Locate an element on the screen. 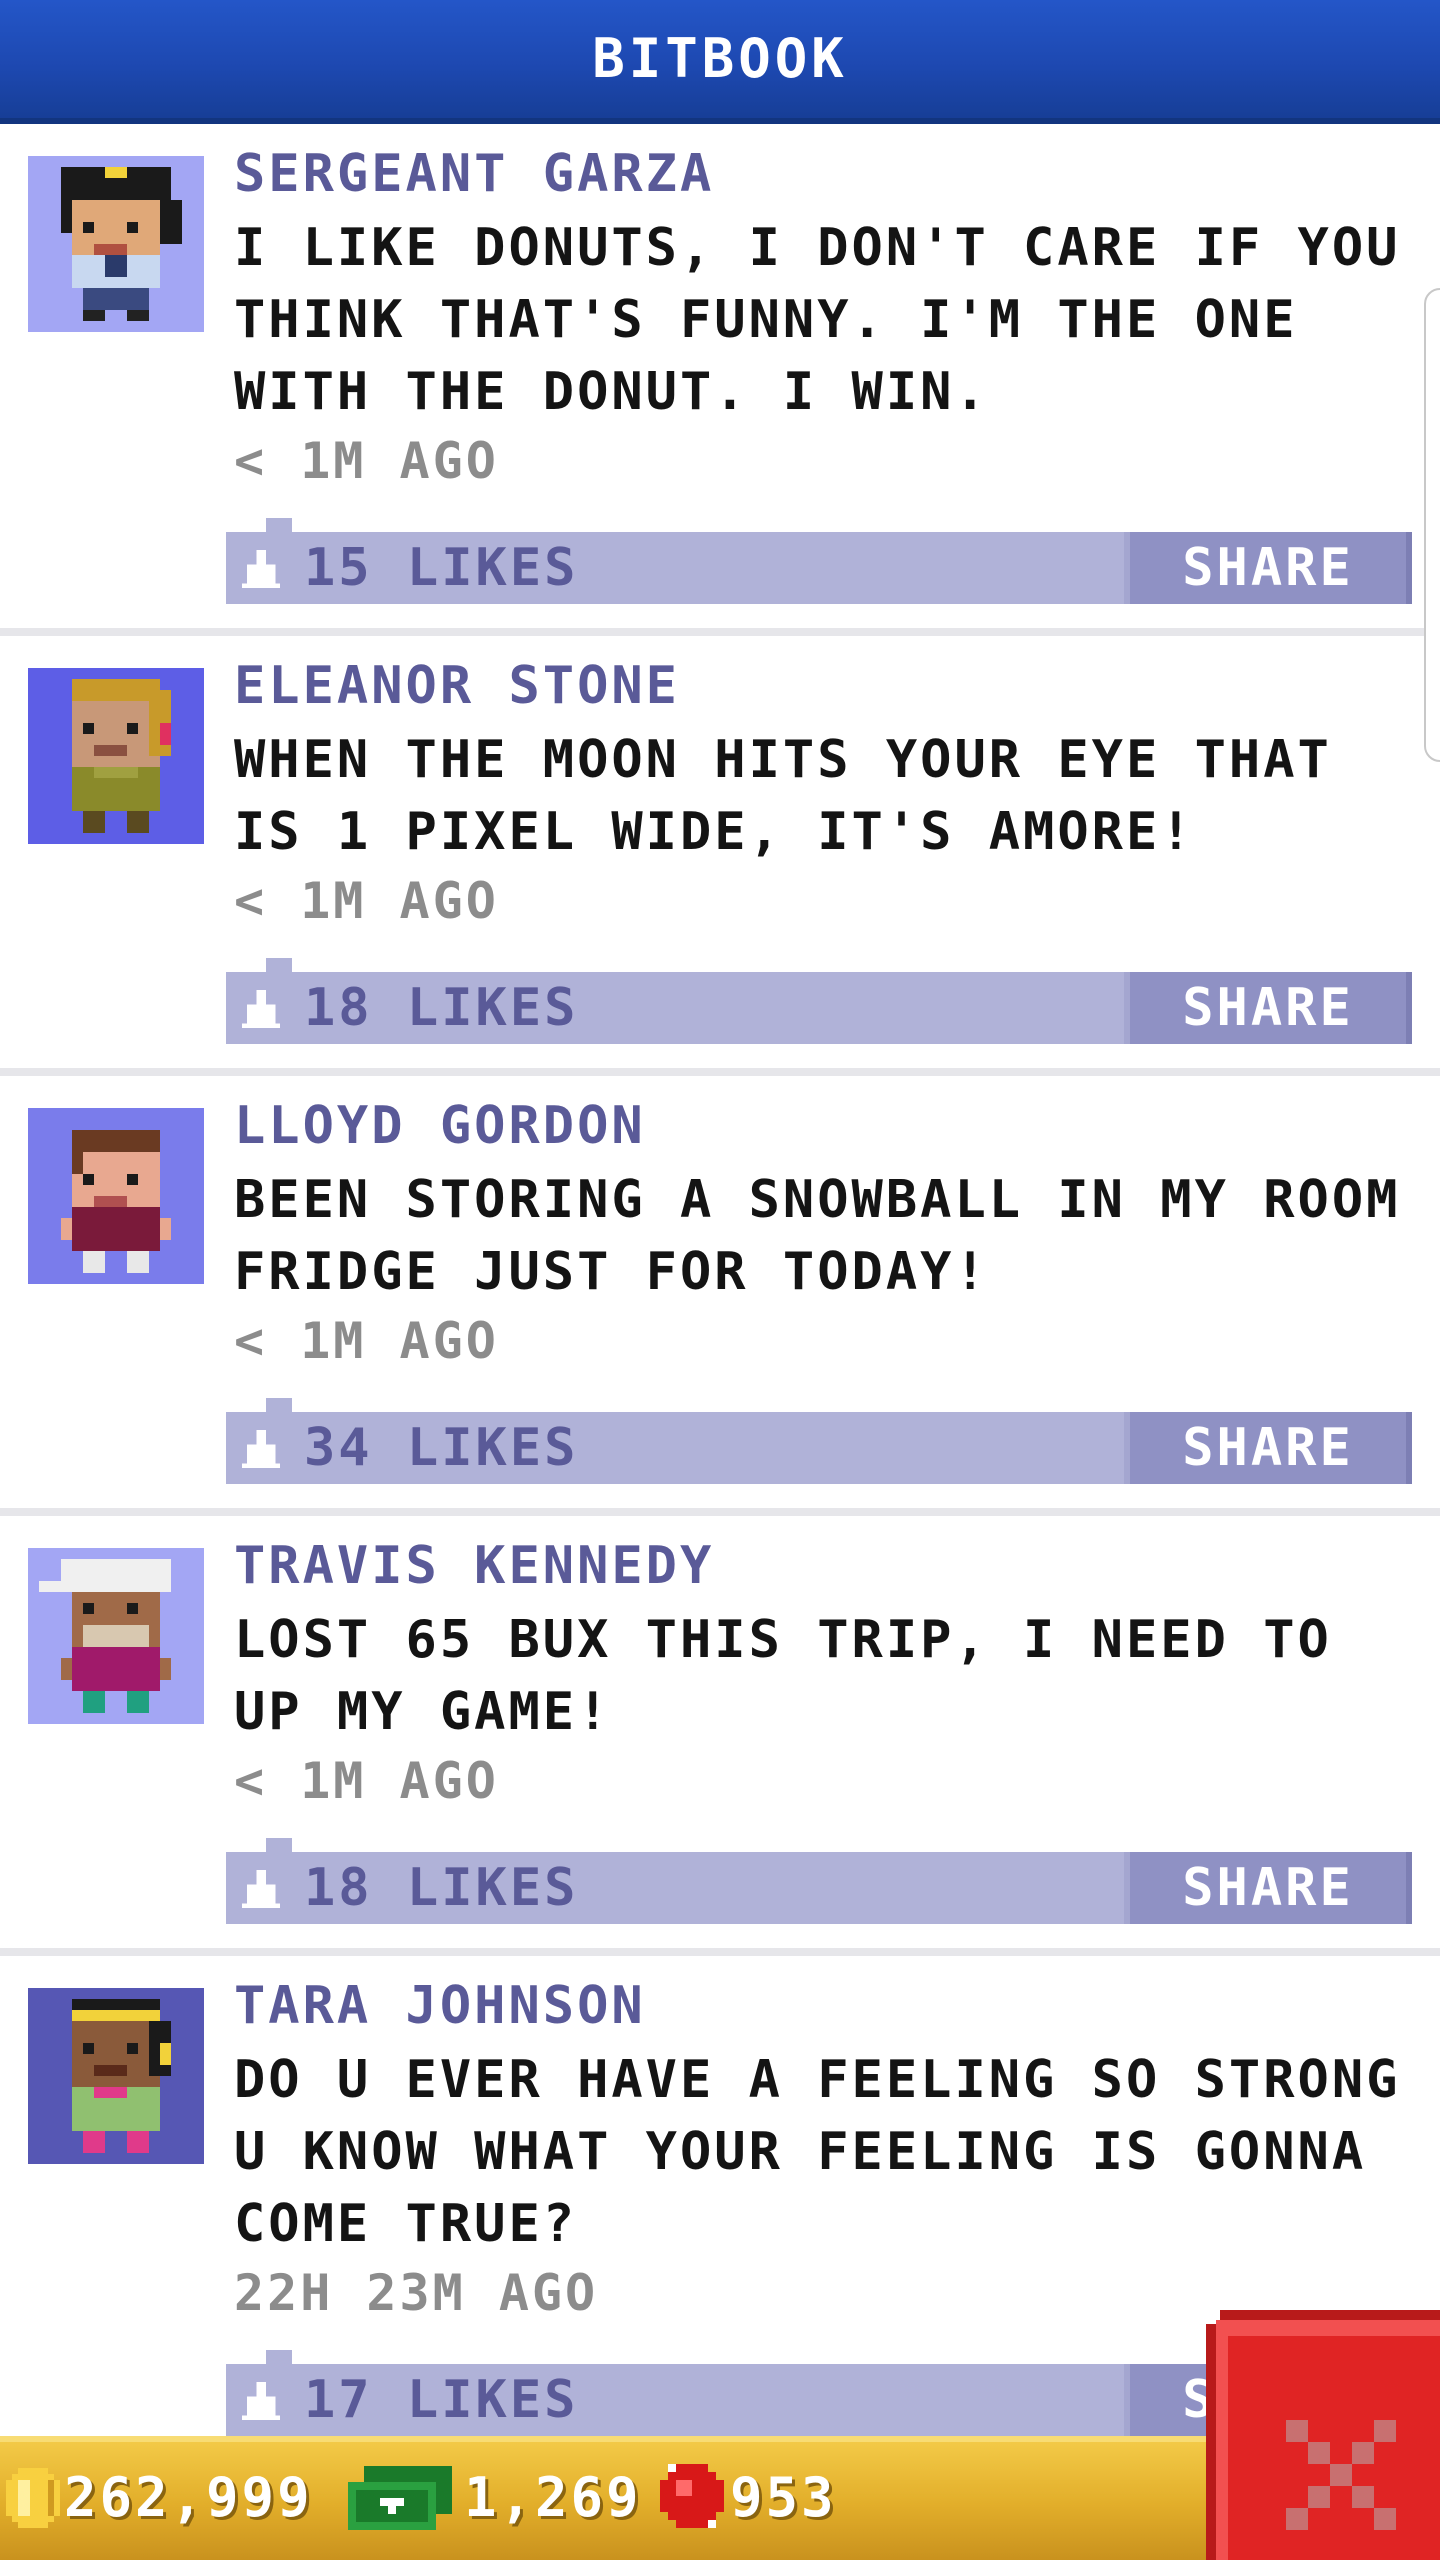  post-author: LLOYD GORDON is located at coordinates (440, 1126).